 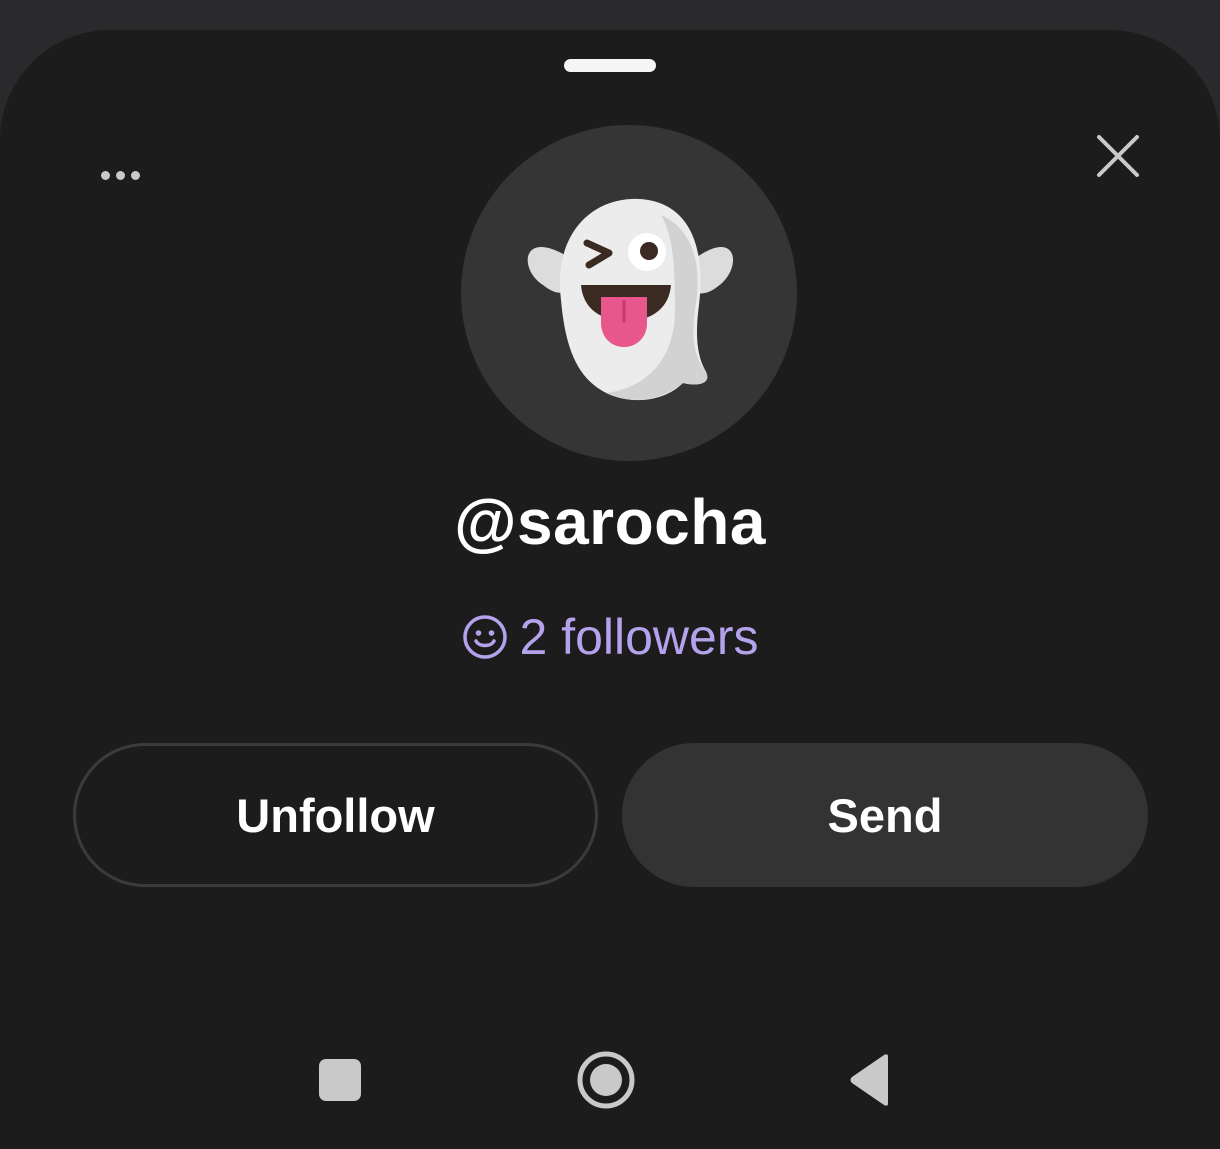 I want to click on send-button: Send, so click(x=885, y=815).